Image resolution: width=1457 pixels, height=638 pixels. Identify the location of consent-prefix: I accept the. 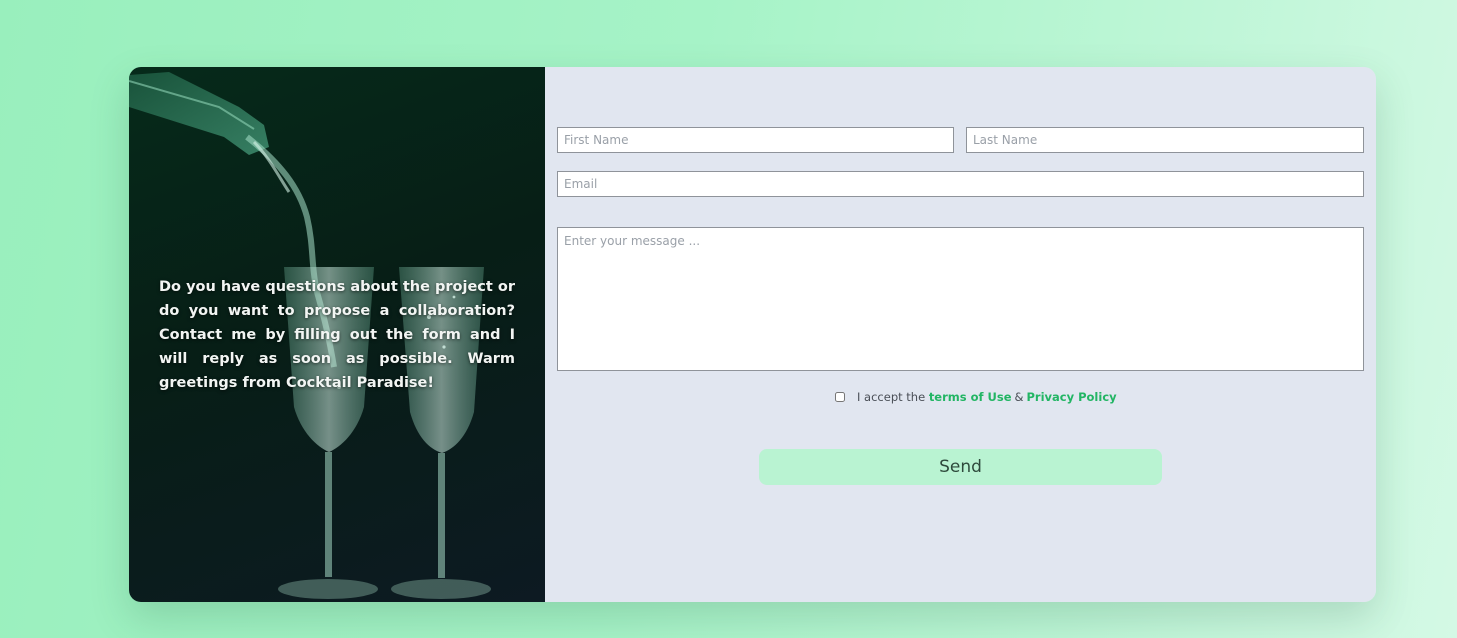
(891, 397).